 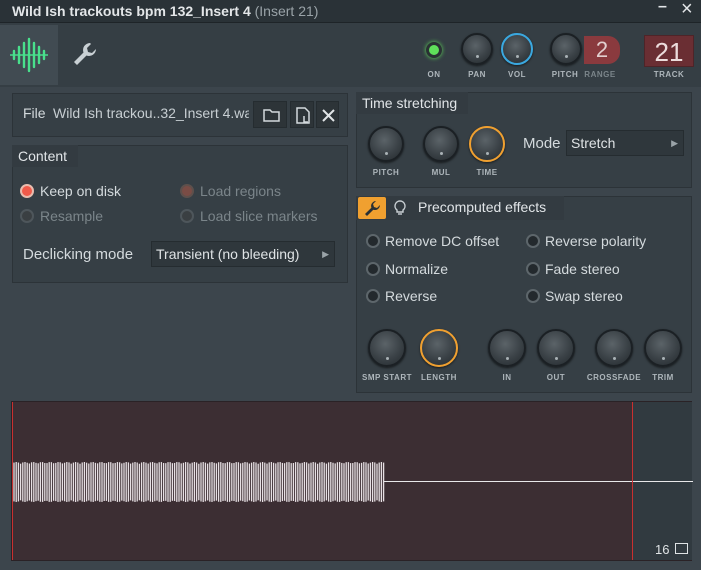 What do you see at coordinates (240, 191) in the screenshot?
I see `load-regions-label: Load regions` at bounding box center [240, 191].